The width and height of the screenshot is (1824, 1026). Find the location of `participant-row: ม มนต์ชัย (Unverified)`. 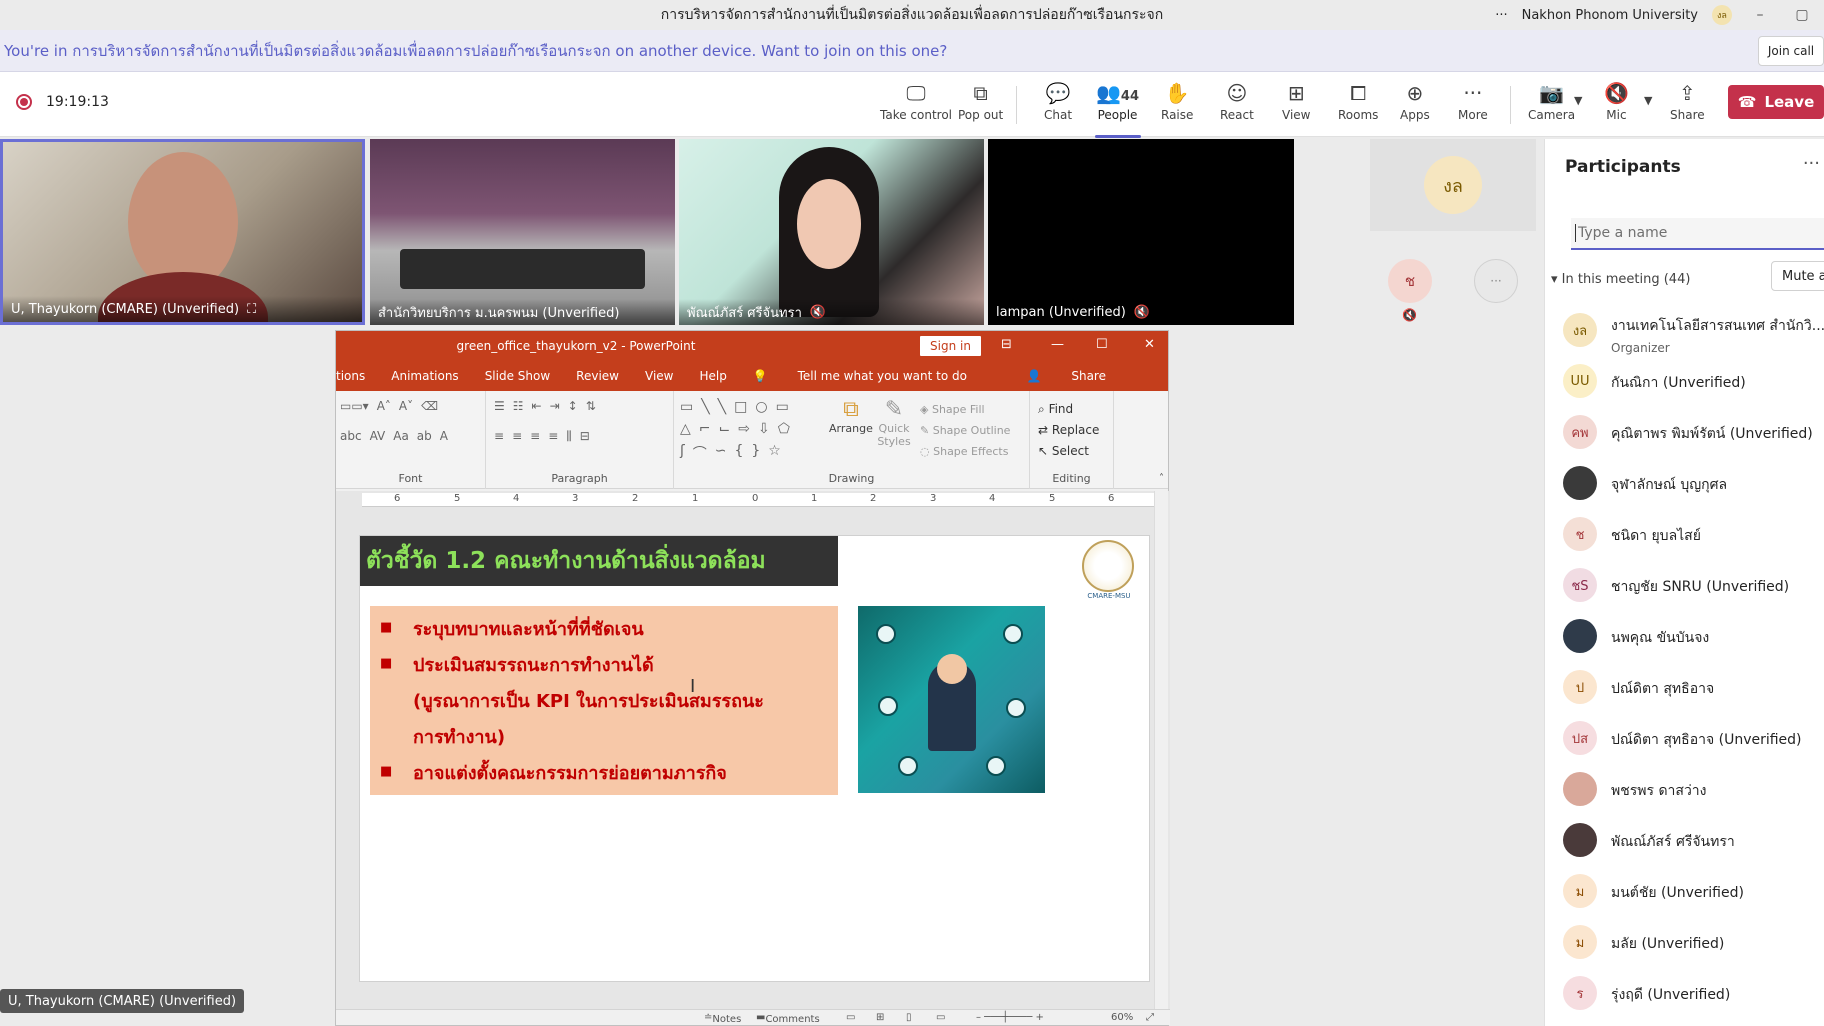

participant-row: ม มนต์ชัย (Unverified) is located at coordinates (1693, 894).